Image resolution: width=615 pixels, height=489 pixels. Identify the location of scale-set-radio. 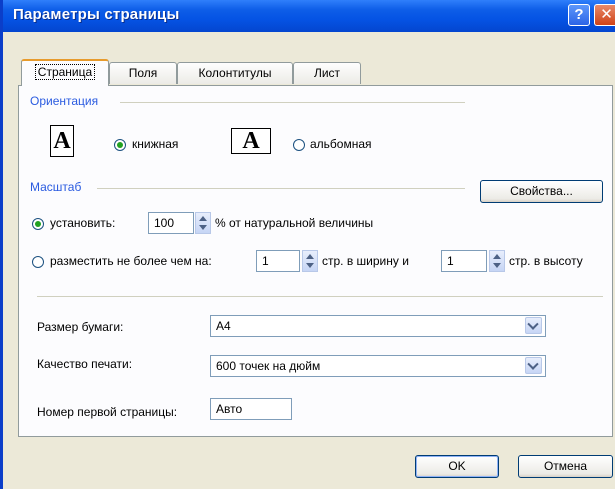
(38, 224).